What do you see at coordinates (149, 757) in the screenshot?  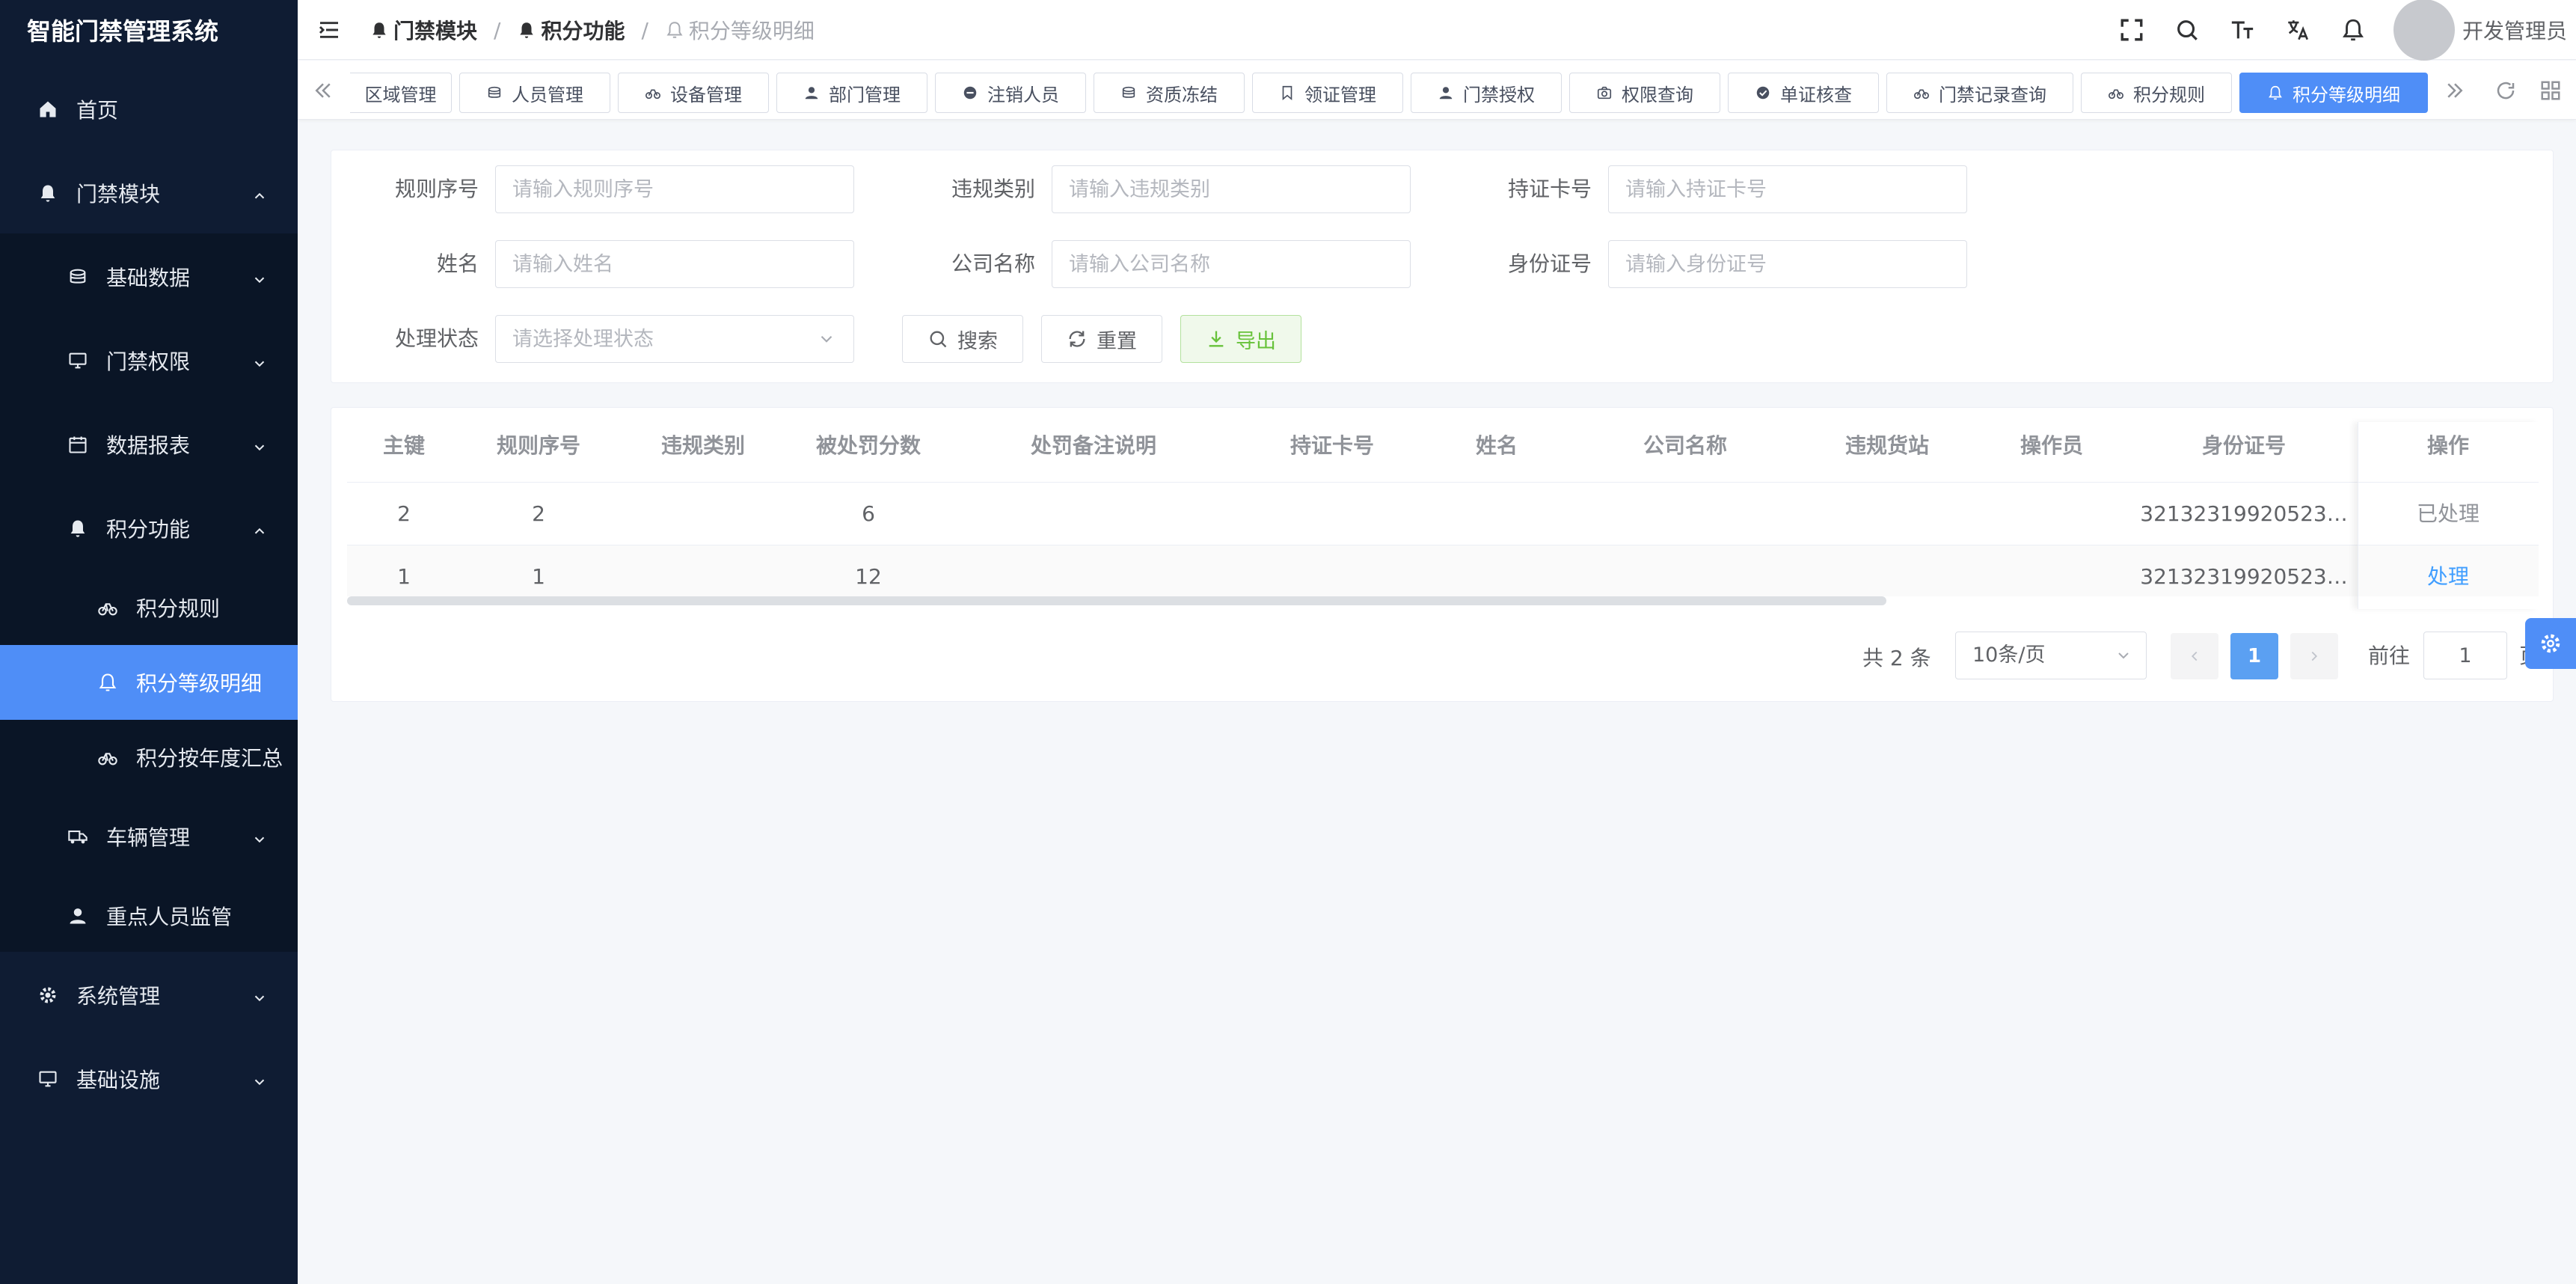 I see `sidebar-item-points-yearly-summary: 积分按年度汇总` at bounding box center [149, 757].